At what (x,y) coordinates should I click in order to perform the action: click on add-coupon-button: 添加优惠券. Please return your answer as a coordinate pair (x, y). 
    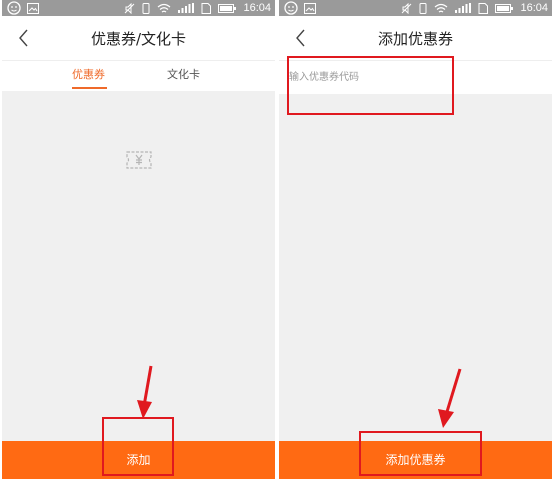
    Looking at the image, I should click on (415, 460).